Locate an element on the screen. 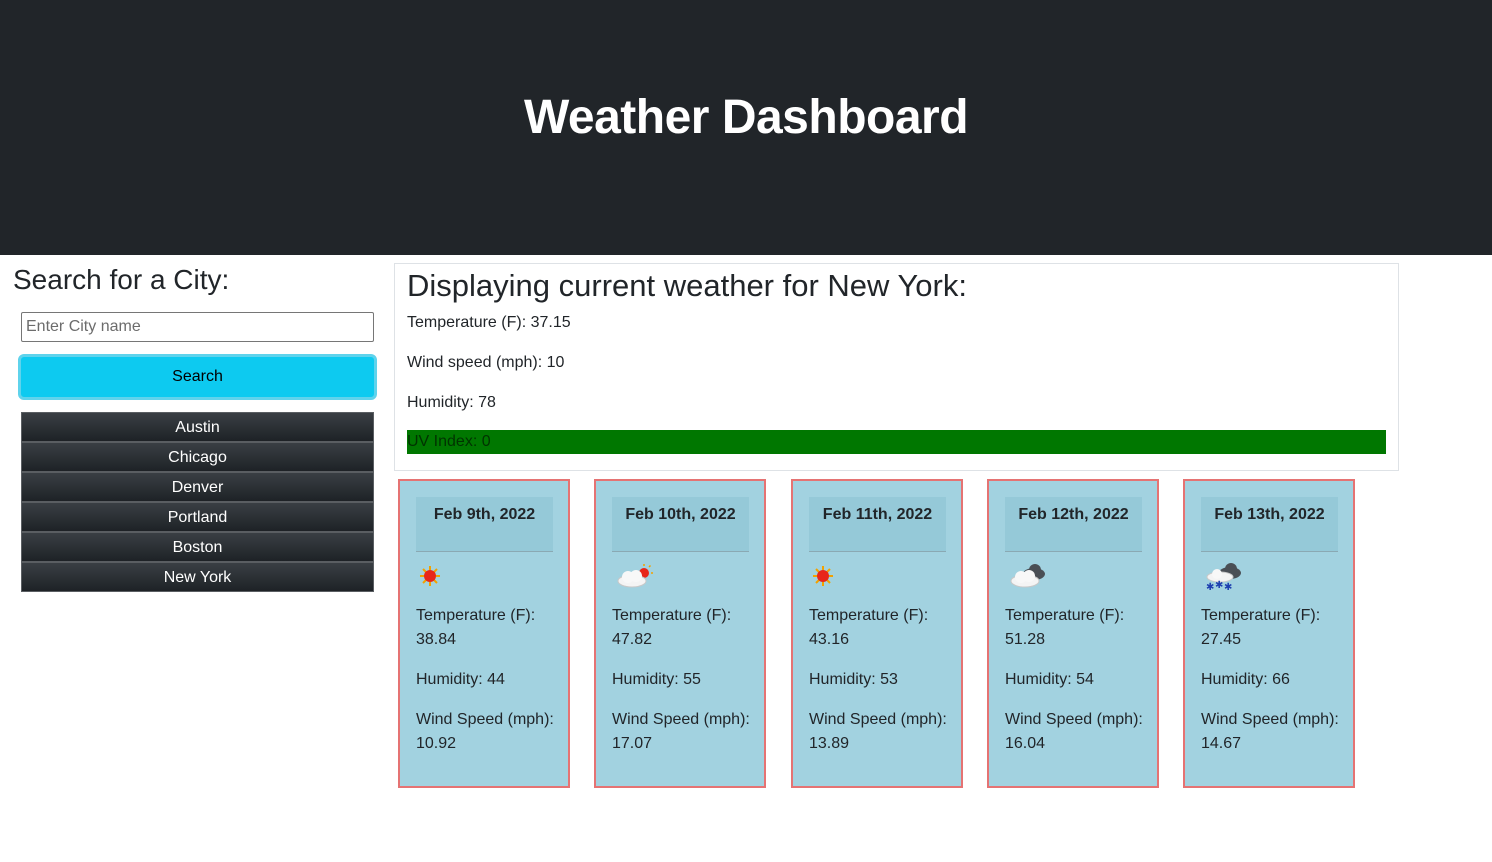 The height and width of the screenshot is (862, 1492). forecast-wind-speed: Wind Speed (mph): 10.92 is located at coordinates (485, 731).